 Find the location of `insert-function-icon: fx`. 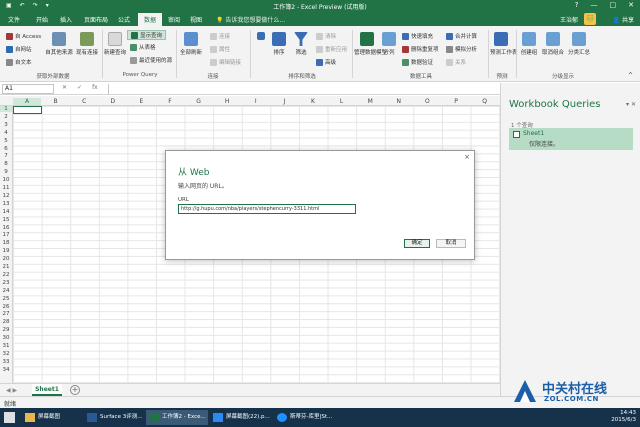

insert-function-icon: fx is located at coordinates (95, 87).